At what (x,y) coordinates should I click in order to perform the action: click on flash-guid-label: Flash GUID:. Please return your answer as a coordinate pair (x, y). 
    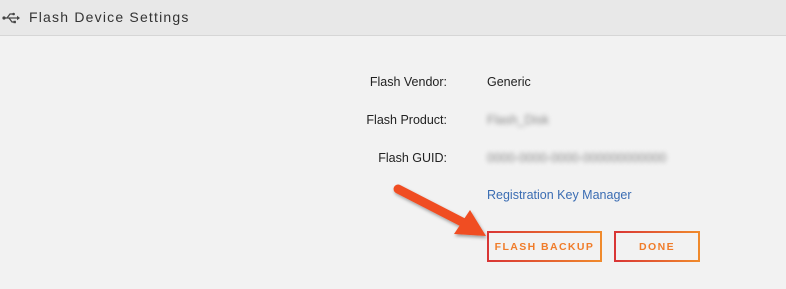
    Looking at the image, I should click on (412, 158).